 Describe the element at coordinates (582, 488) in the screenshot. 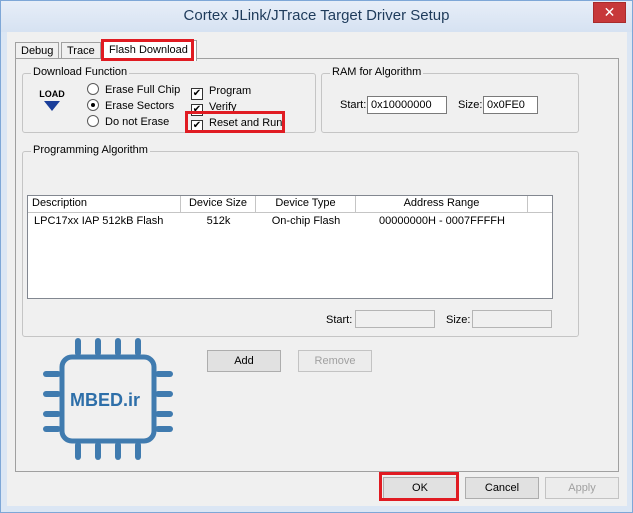

I see `apply-button: Apply` at that location.